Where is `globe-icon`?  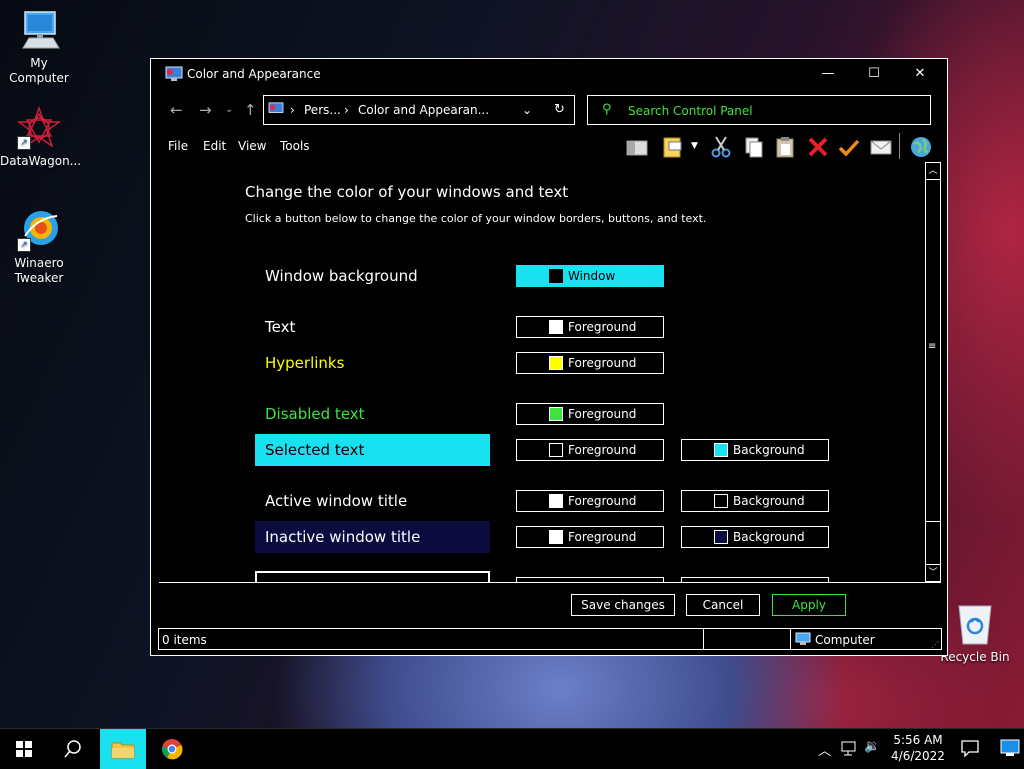
globe-icon is located at coordinates (921, 147).